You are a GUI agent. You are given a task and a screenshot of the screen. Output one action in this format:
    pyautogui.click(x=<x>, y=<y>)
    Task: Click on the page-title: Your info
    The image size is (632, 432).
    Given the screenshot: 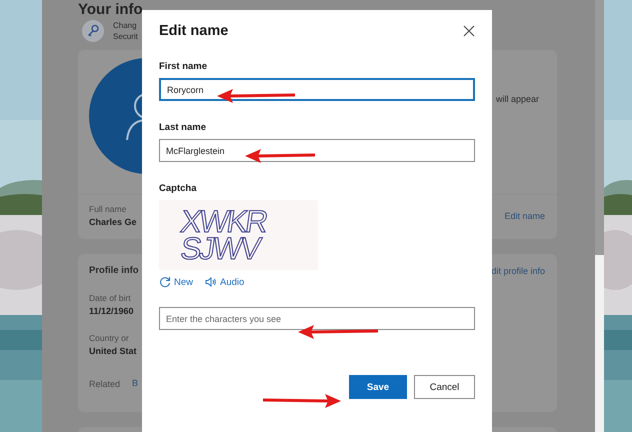 What is the action you would take?
    pyautogui.click(x=110, y=9)
    